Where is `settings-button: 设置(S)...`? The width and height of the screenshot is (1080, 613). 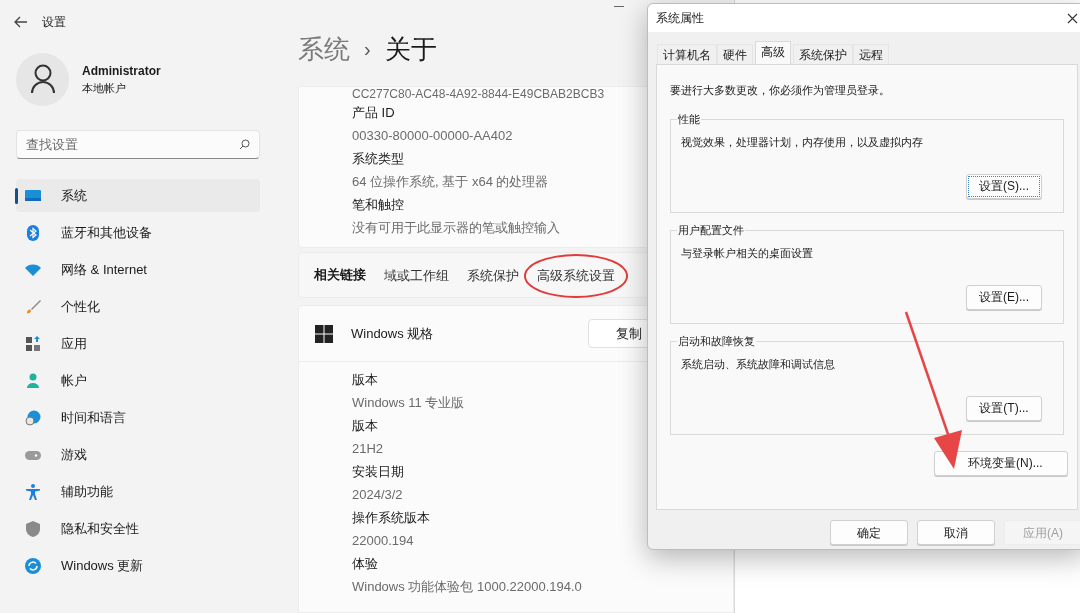 settings-button: 设置(S)... is located at coordinates (1004, 186).